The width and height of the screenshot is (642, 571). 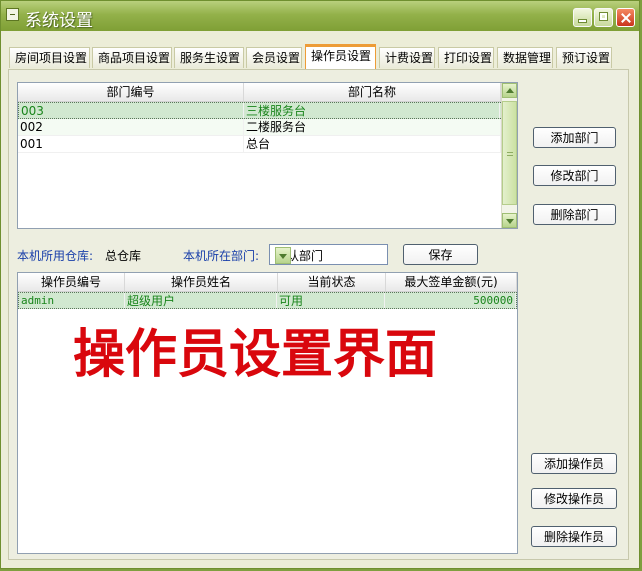 I want to click on minimize-button, so click(x=582, y=17).